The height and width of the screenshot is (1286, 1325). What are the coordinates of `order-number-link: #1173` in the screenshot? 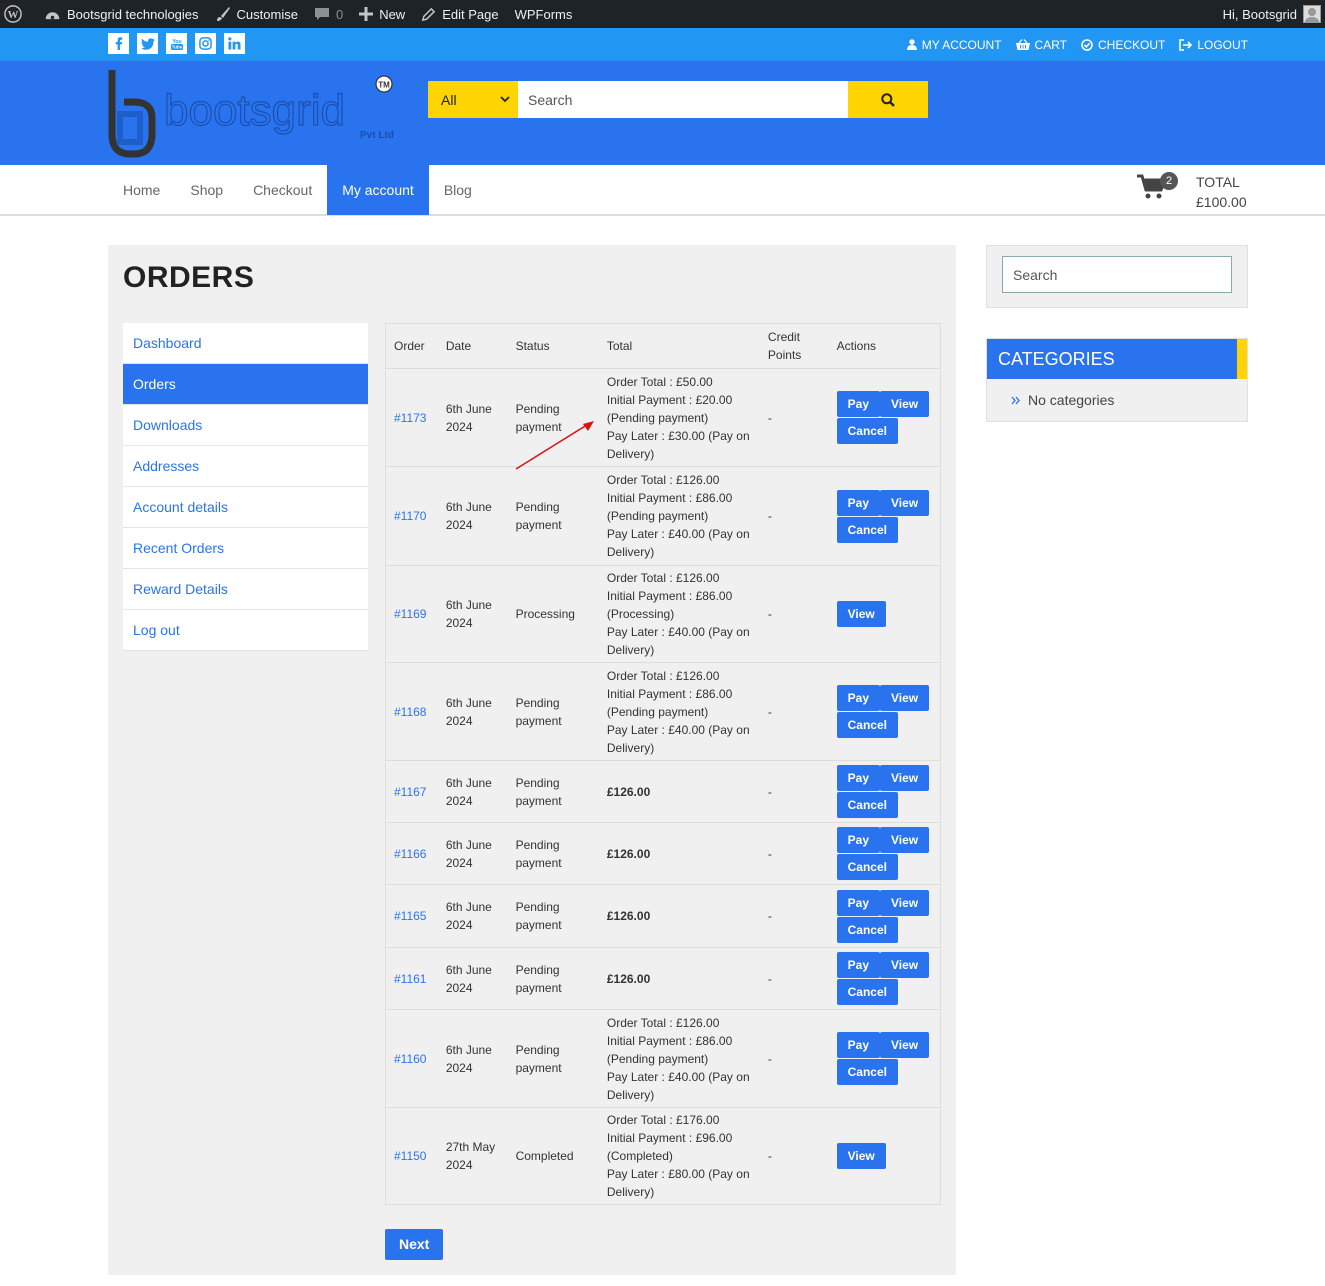 It's located at (410, 418).